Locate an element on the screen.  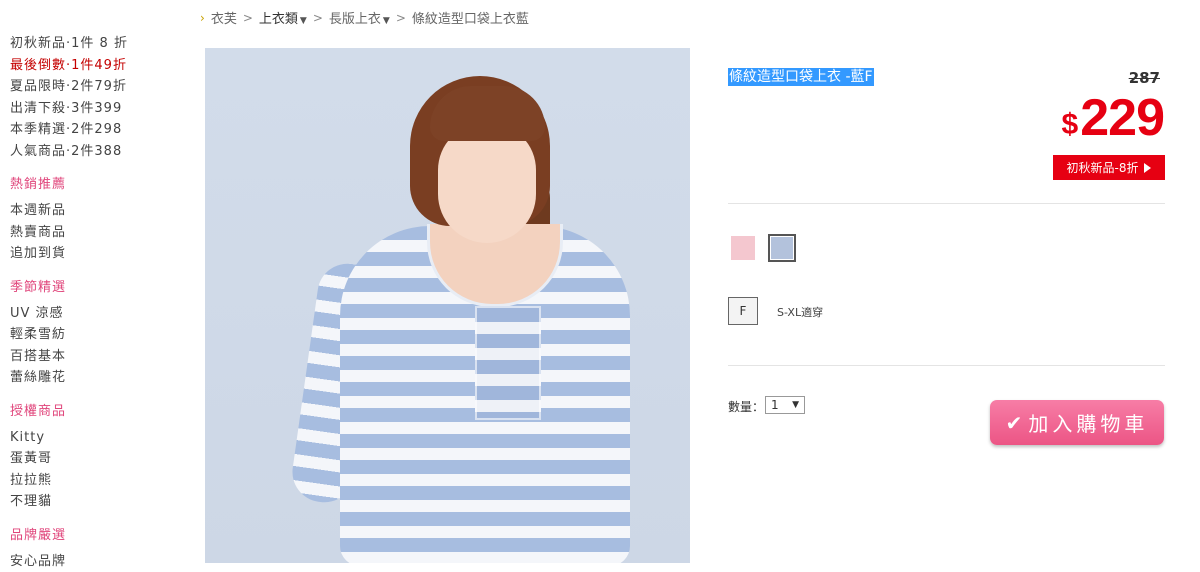
quantity-label: 數量： is located at coordinates (746, 406).